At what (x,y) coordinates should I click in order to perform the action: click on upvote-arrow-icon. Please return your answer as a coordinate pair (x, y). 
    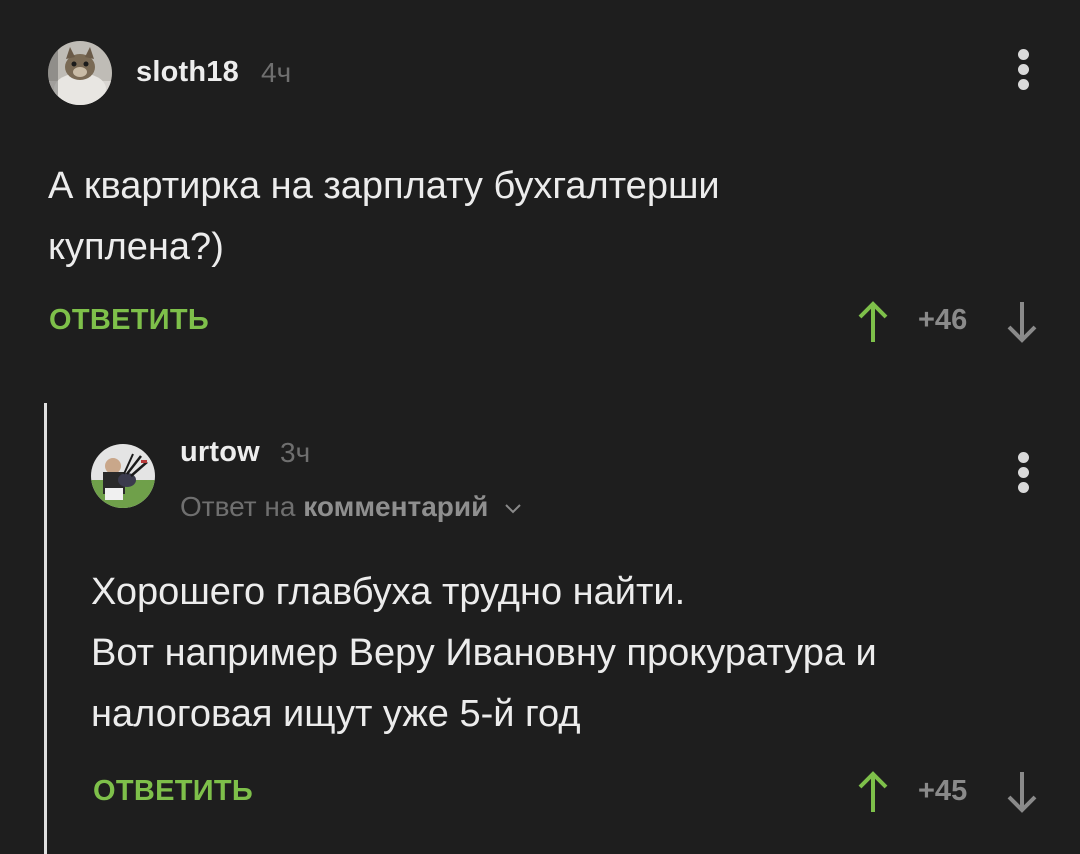
    Looking at the image, I should click on (873, 792).